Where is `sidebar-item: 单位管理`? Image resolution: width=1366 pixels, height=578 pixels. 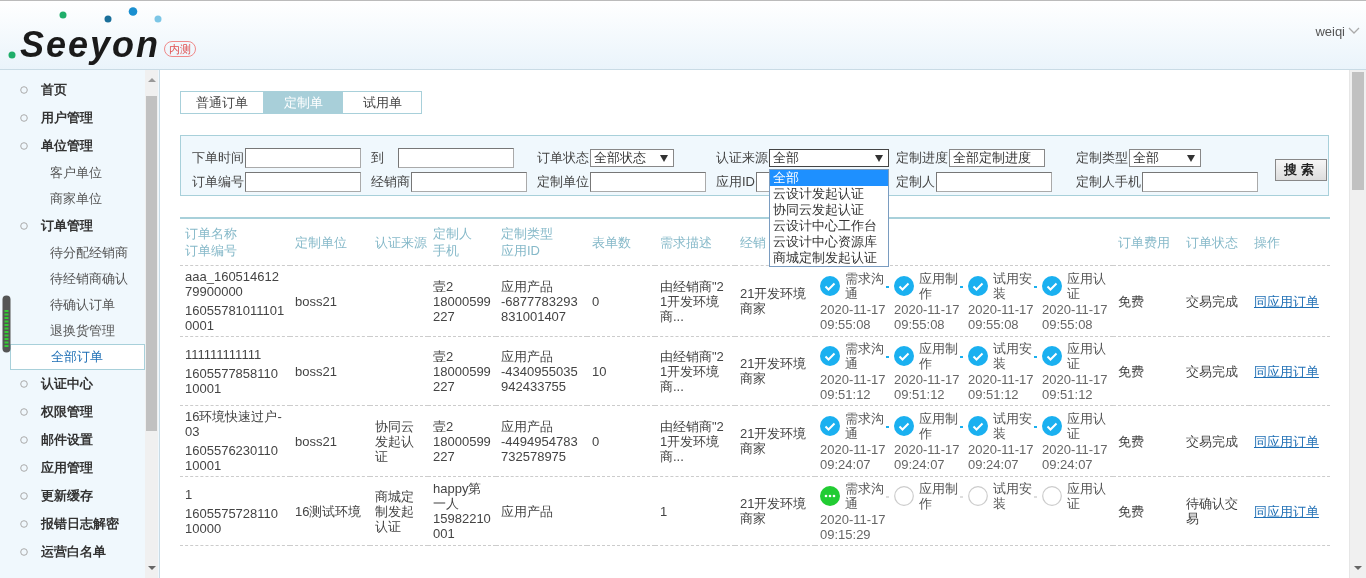 sidebar-item: 单位管理 is located at coordinates (72, 146).